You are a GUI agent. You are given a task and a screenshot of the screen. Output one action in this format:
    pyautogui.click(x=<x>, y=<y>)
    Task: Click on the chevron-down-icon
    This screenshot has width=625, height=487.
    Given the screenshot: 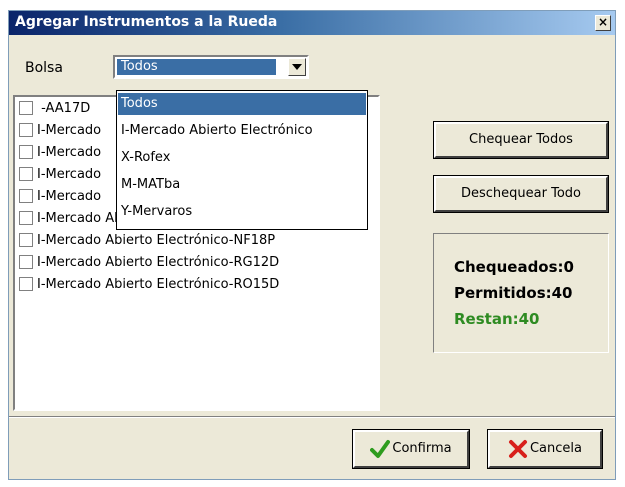 What is the action you would take?
    pyautogui.click(x=297, y=67)
    